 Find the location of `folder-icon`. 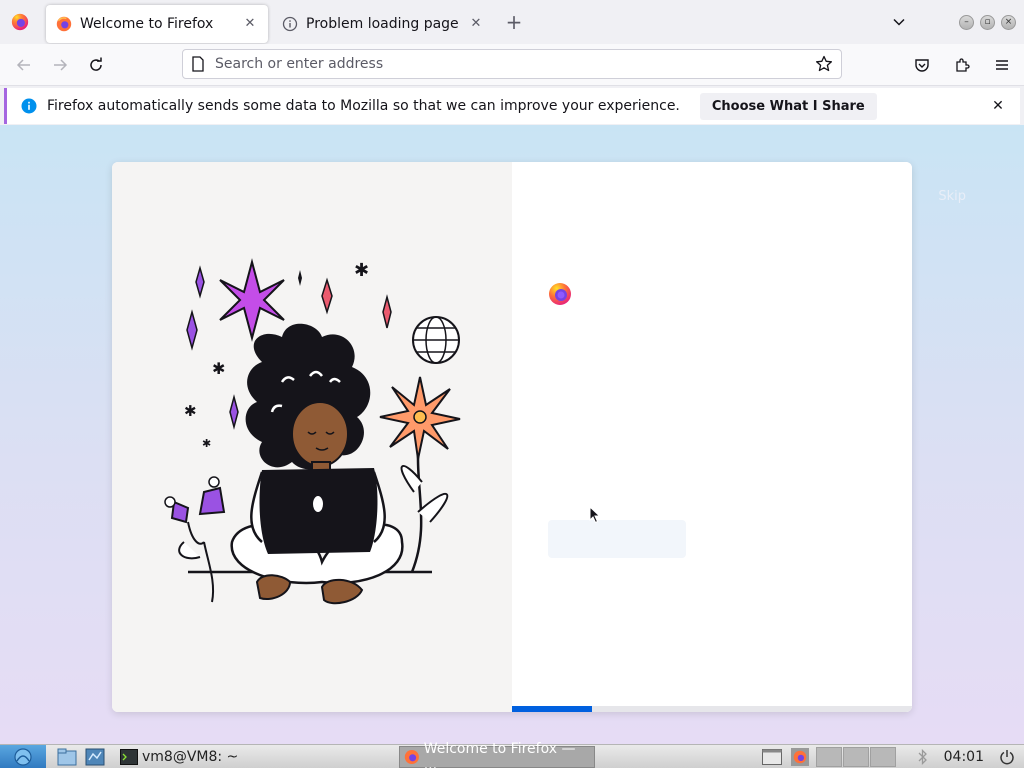

folder-icon is located at coordinates (67, 756).